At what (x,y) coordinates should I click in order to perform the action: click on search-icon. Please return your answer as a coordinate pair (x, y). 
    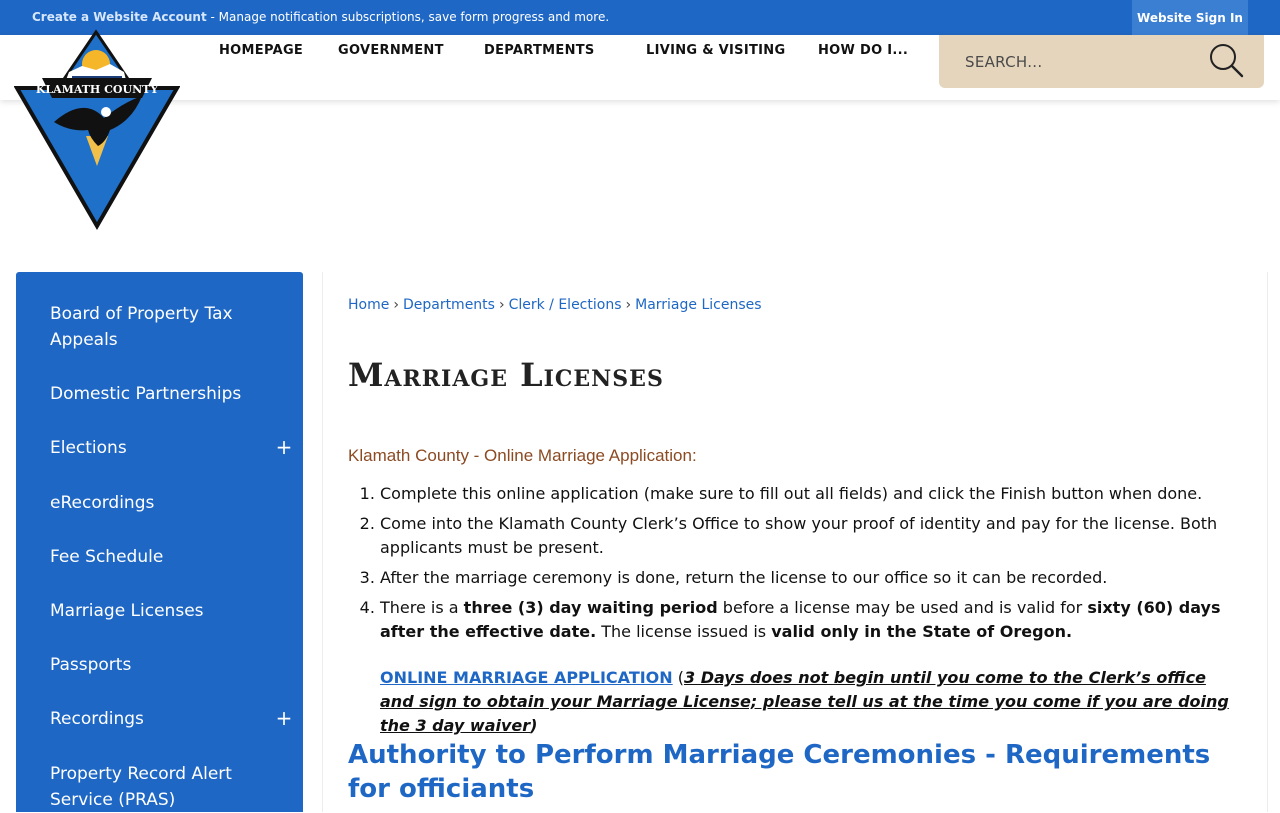
    Looking at the image, I should click on (1226, 60).